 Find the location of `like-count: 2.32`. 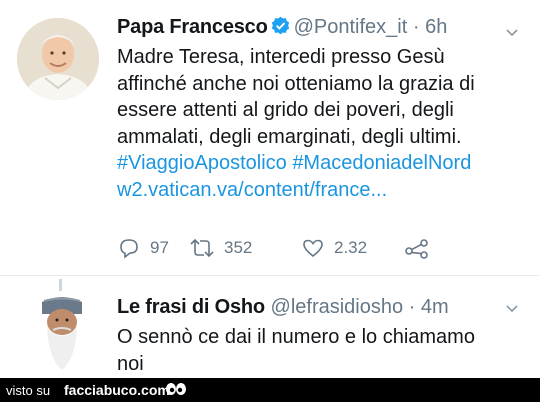

like-count: 2.32 is located at coordinates (351, 247).